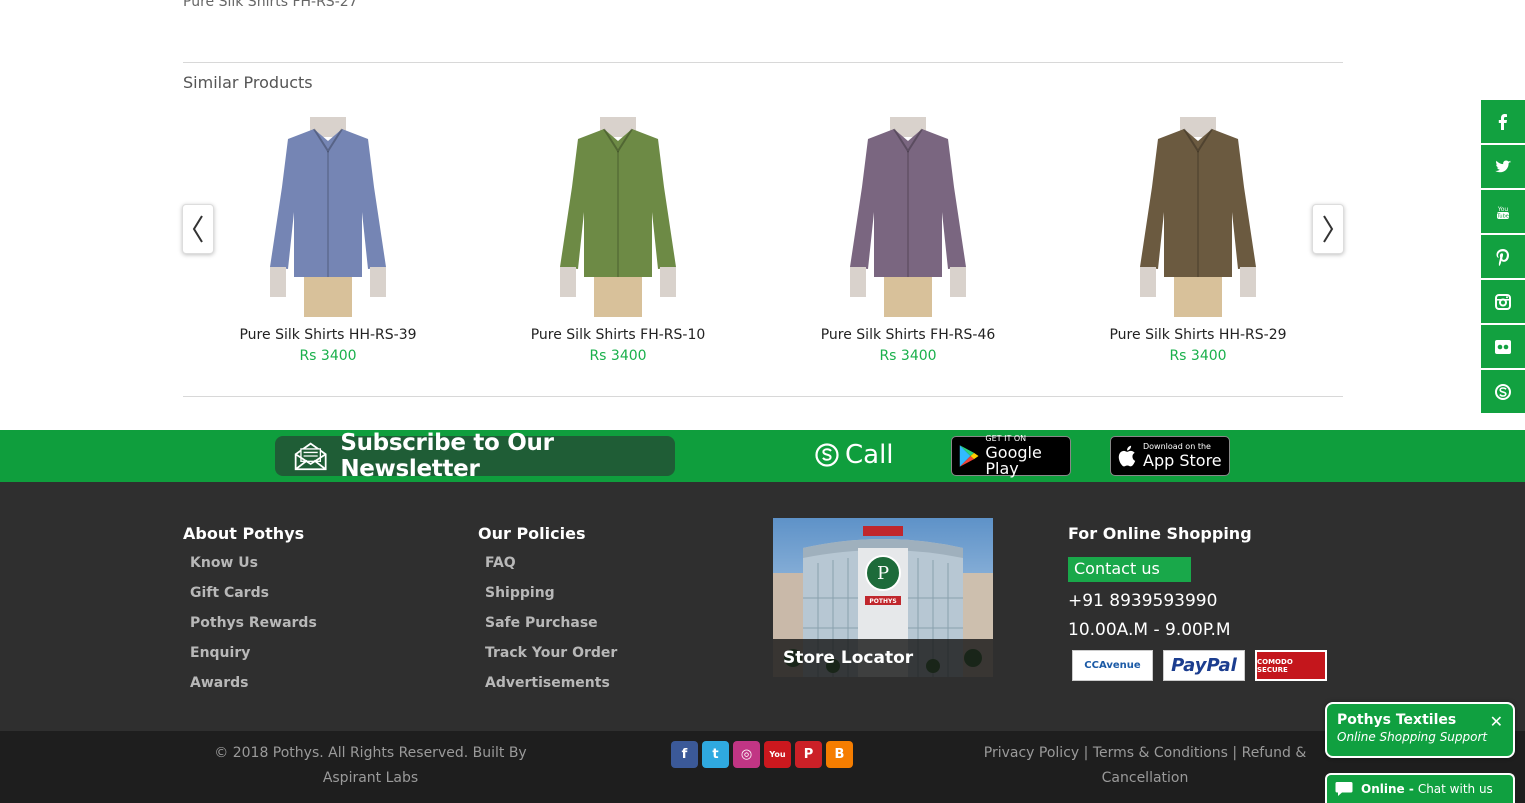 The image size is (1525, 803). What do you see at coordinates (1160, 753) in the screenshot?
I see `terms-link: Terms & Conditions` at bounding box center [1160, 753].